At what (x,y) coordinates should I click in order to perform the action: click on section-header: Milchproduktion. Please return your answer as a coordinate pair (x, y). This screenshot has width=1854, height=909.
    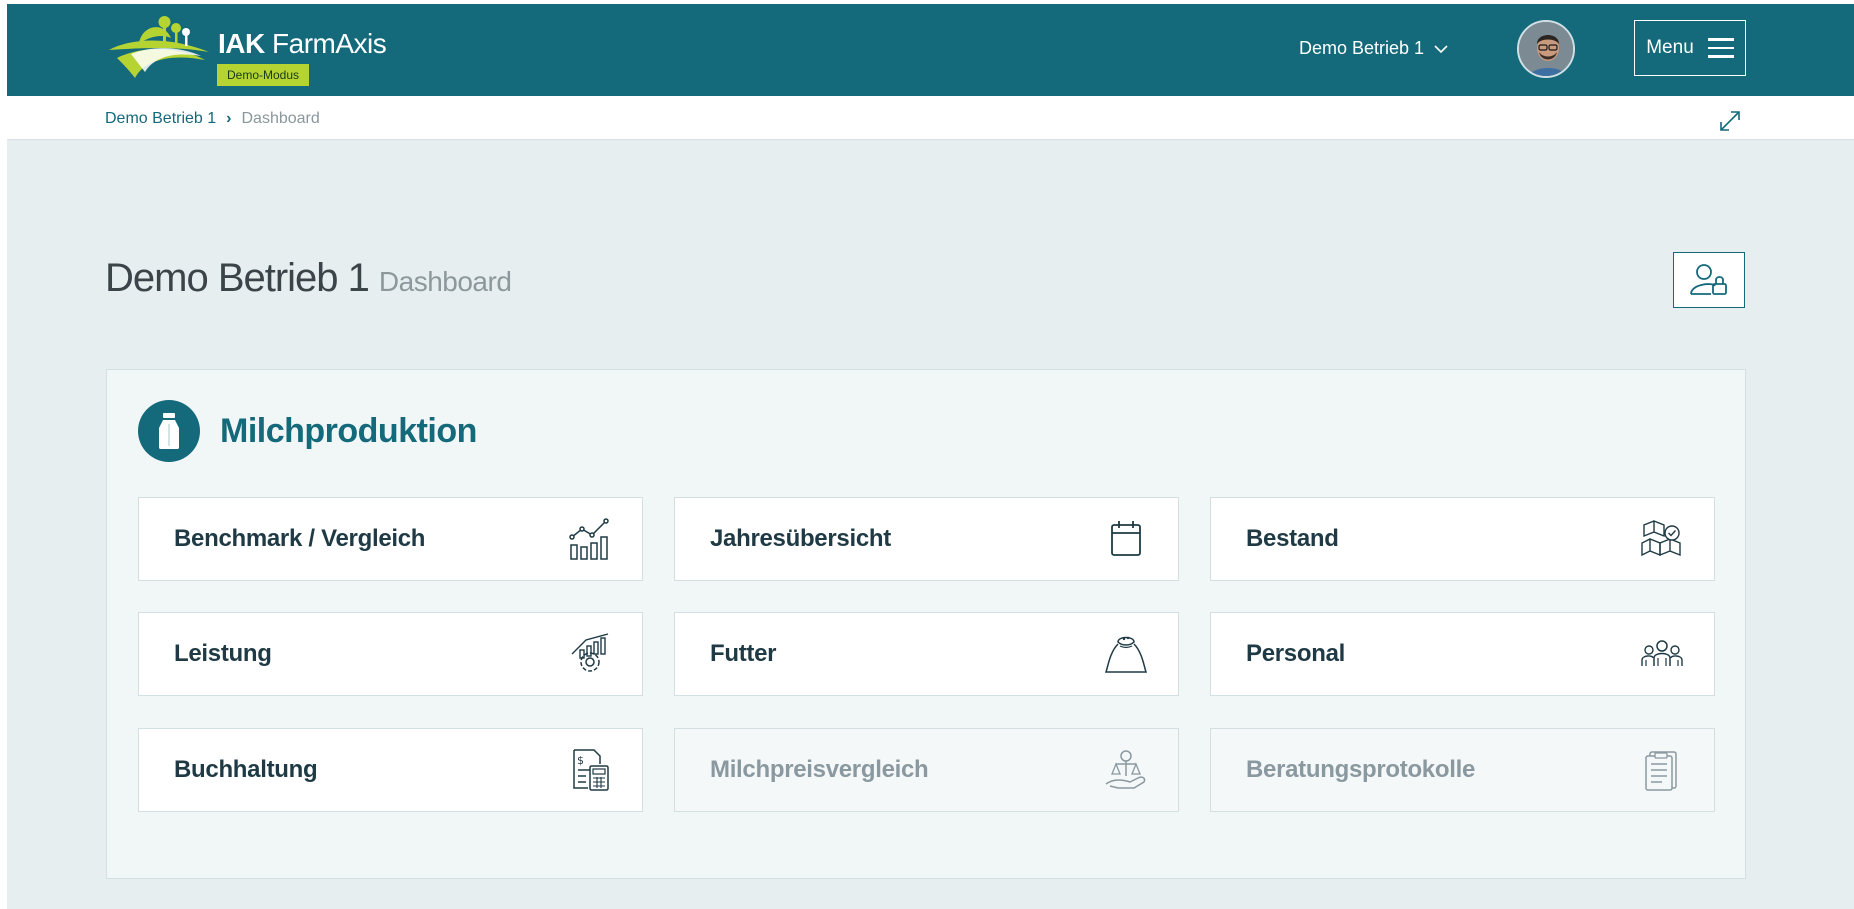
    Looking at the image, I should click on (307, 431).